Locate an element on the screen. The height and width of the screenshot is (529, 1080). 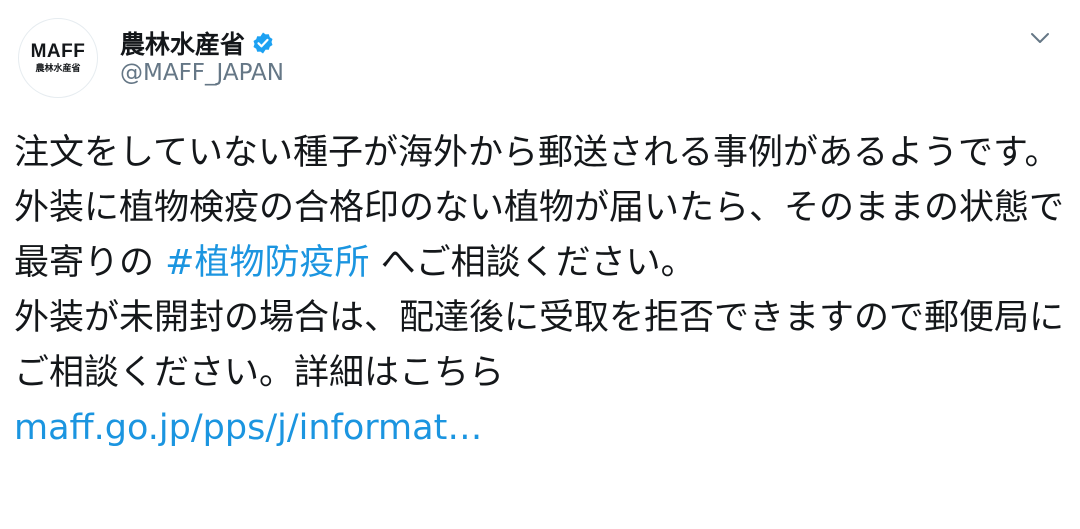
tweet-text-segment: へご相談ください。 is located at coordinates (532, 263).